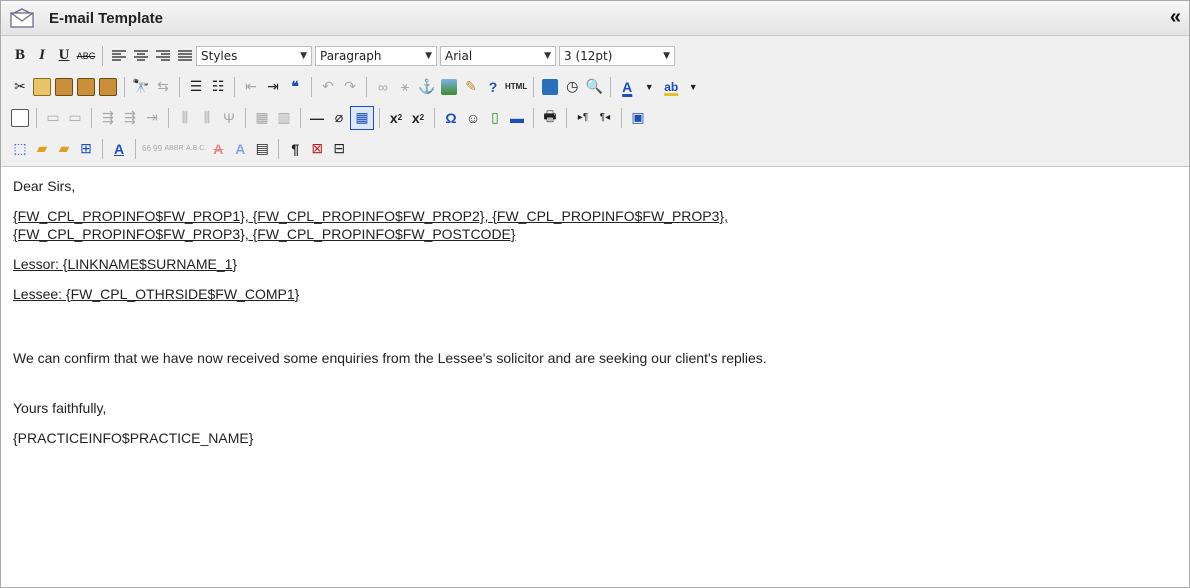  I want to click on highlight-icon: ab, so click(671, 87).